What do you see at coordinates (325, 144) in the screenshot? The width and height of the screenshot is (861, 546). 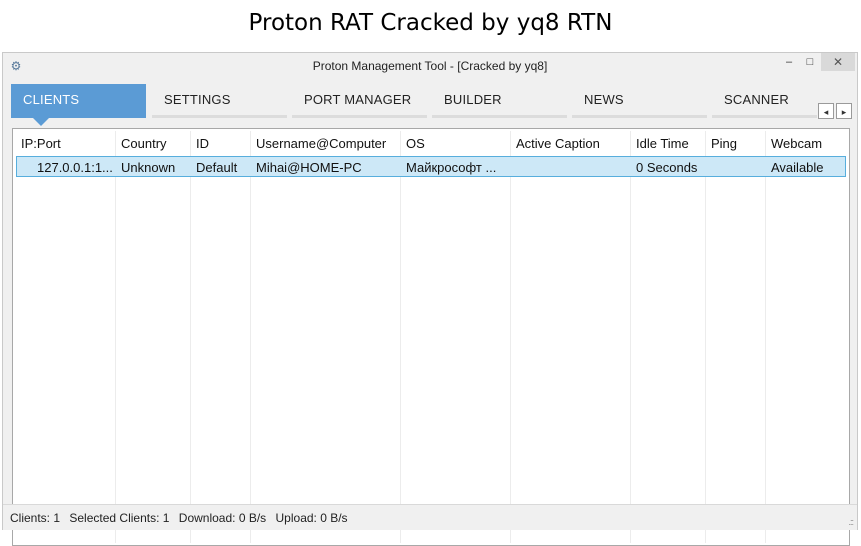 I see `column-header-username-computer: Username@Computer` at bounding box center [325, 144].